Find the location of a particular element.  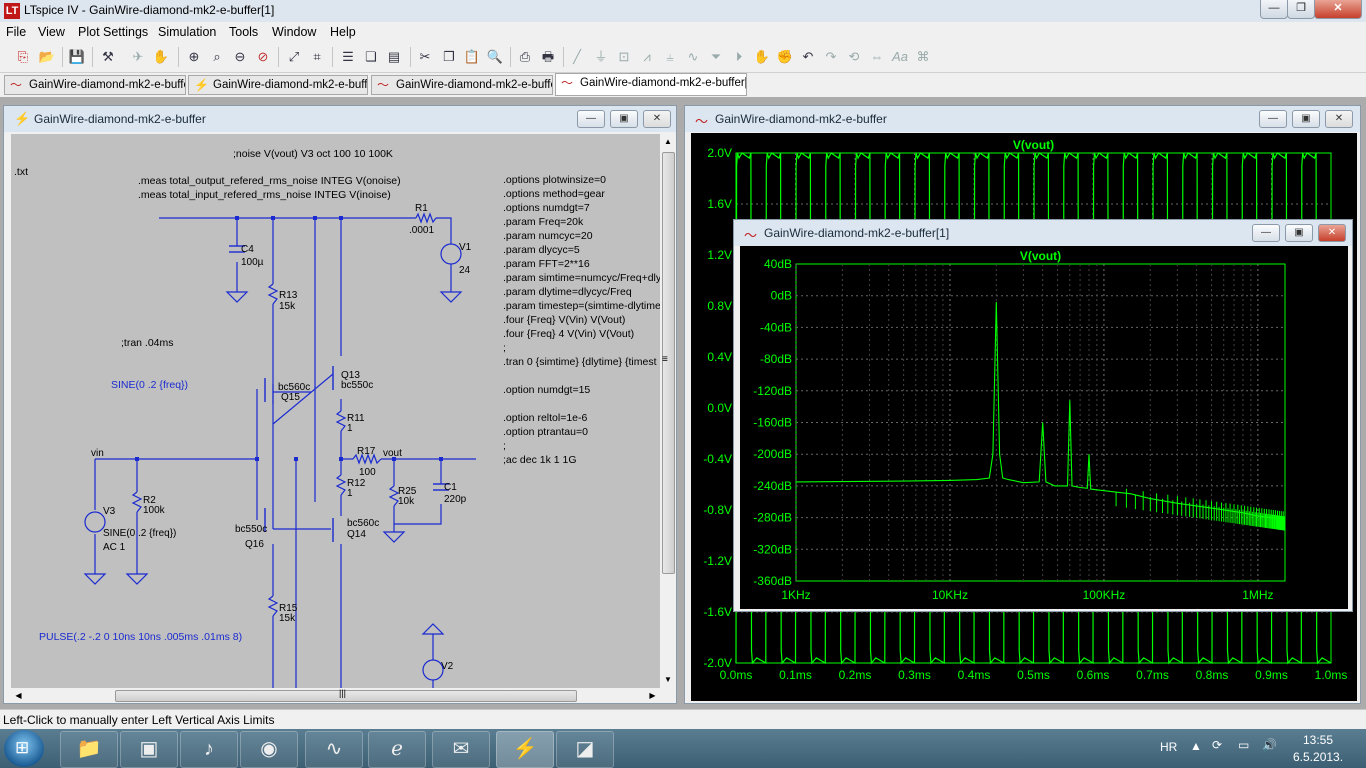

fft-title-bar: 〜 GainWire-diamond-mk2-e-buffer[1] — ▣ ✕ is located at coordinates (1043, 233).